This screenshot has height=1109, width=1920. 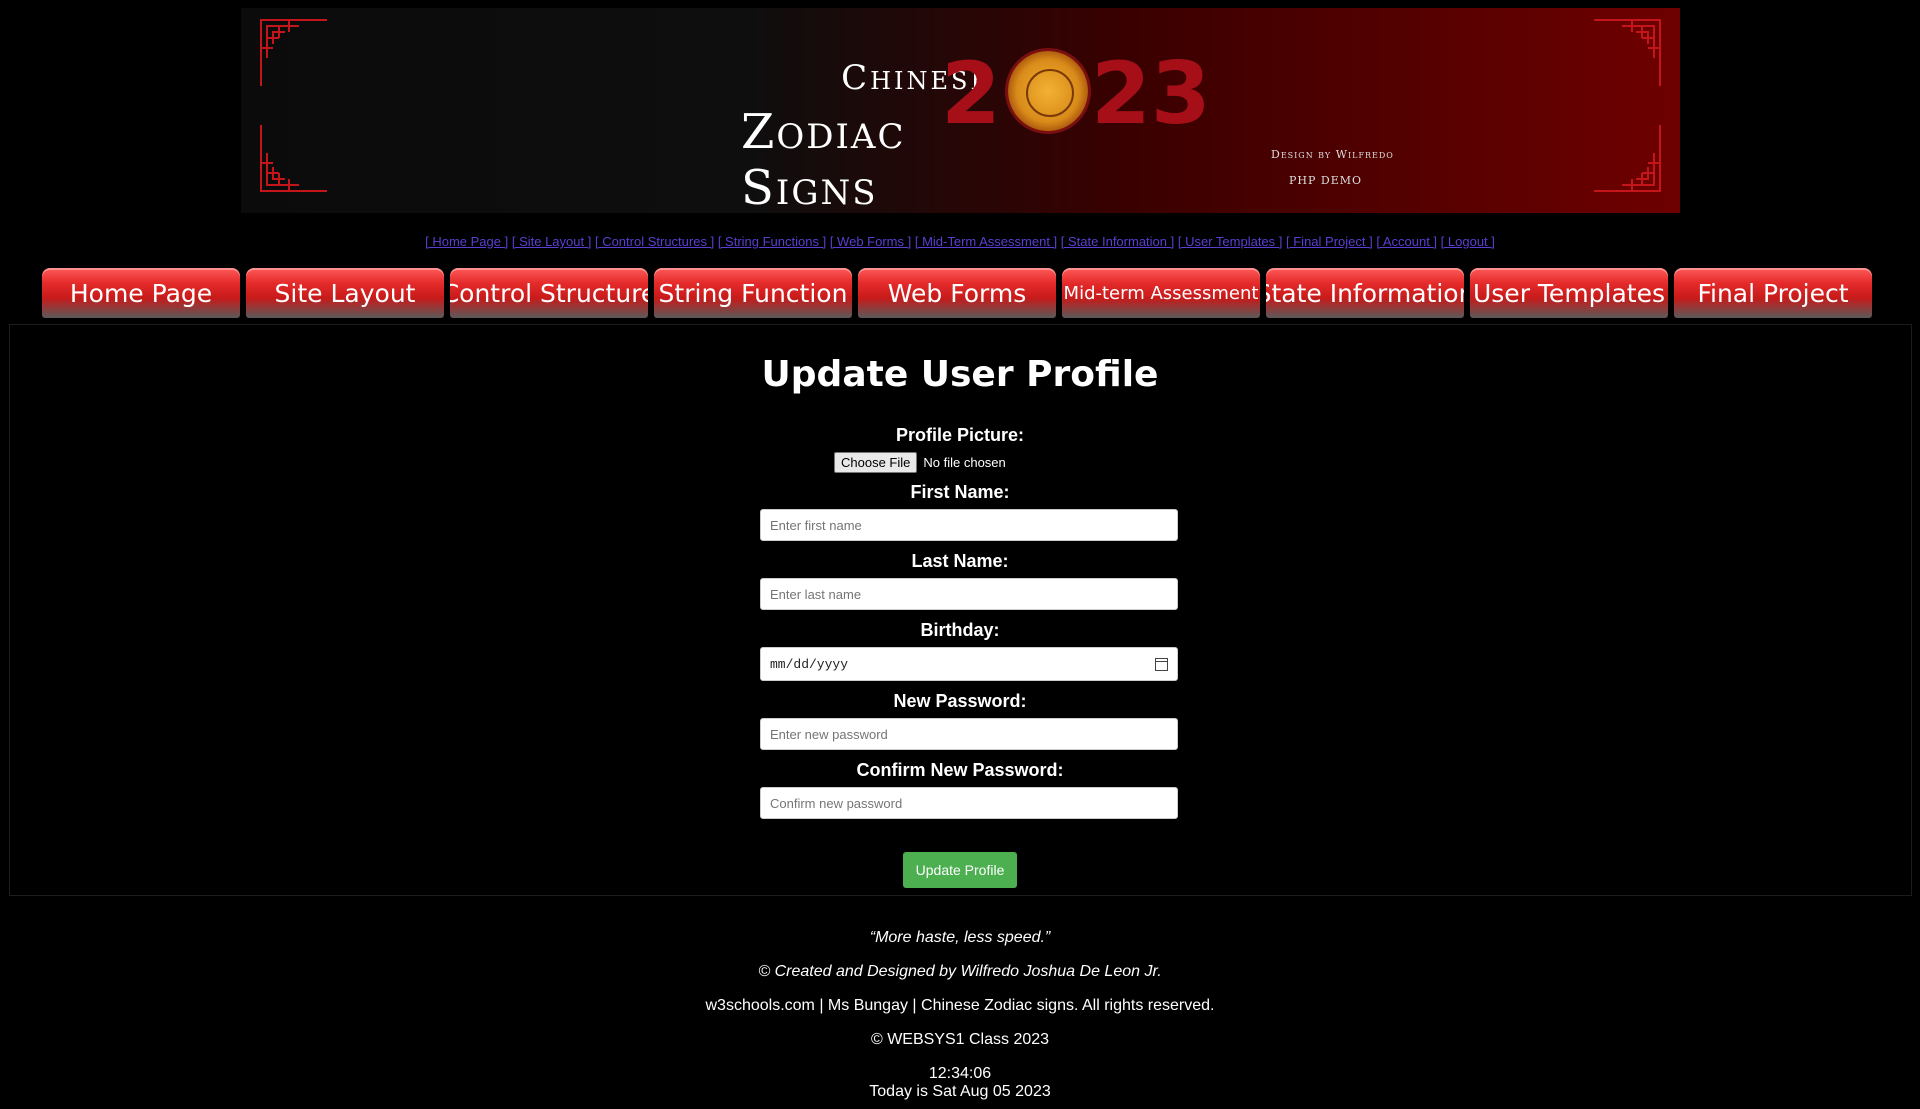 What do you see at coordinates (654, 241) in the screenshot?
I see `text-link-control-structures: [ Control Structures ]` at bounding box center [654, 241].